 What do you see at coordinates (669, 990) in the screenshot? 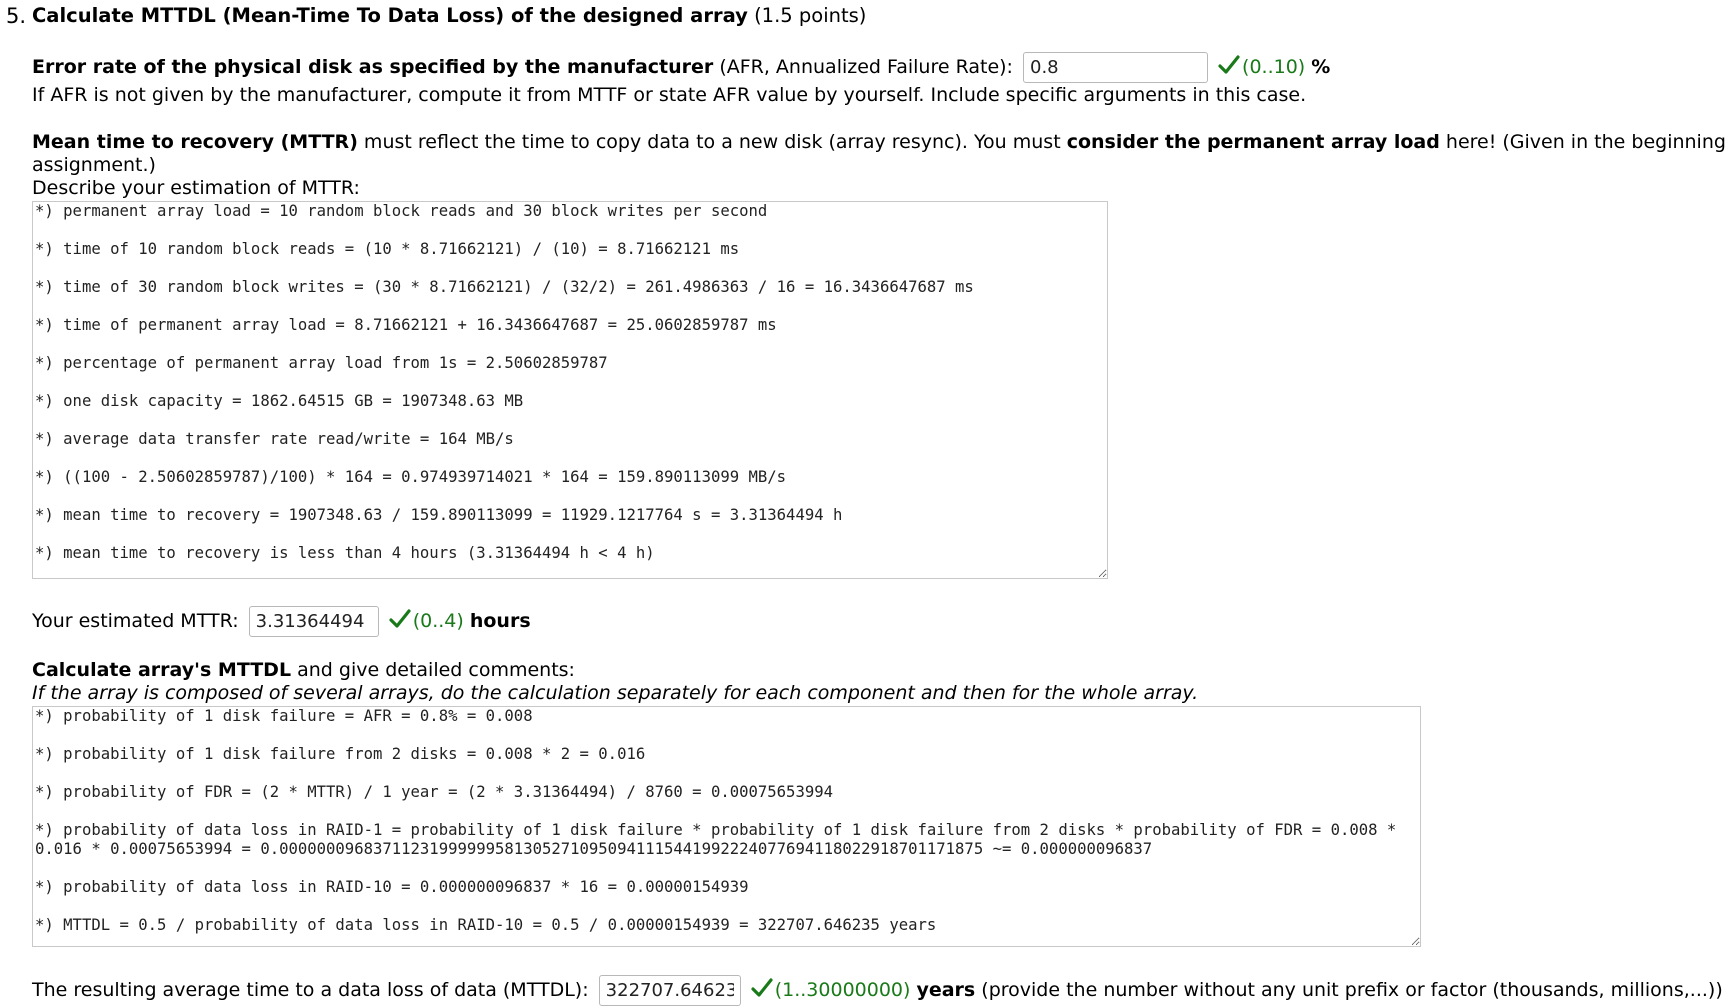
I see `mttdl-result-input` at bounding box center [669, 990].